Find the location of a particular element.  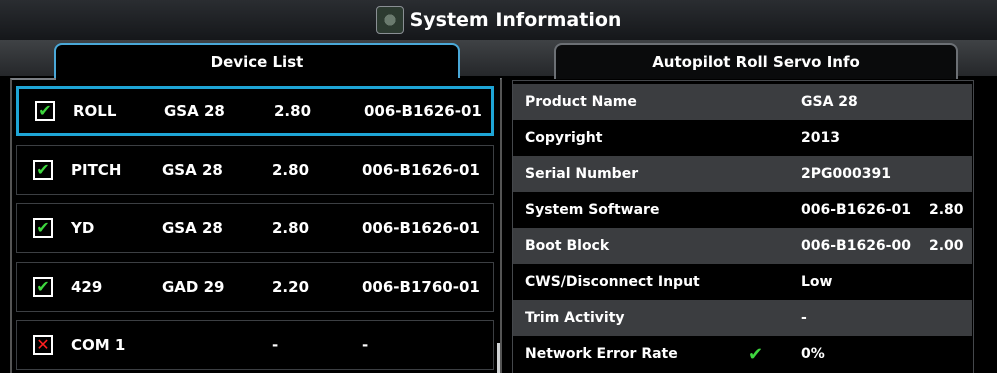

device-version: 2.20 is located at coordinates (291, 287).